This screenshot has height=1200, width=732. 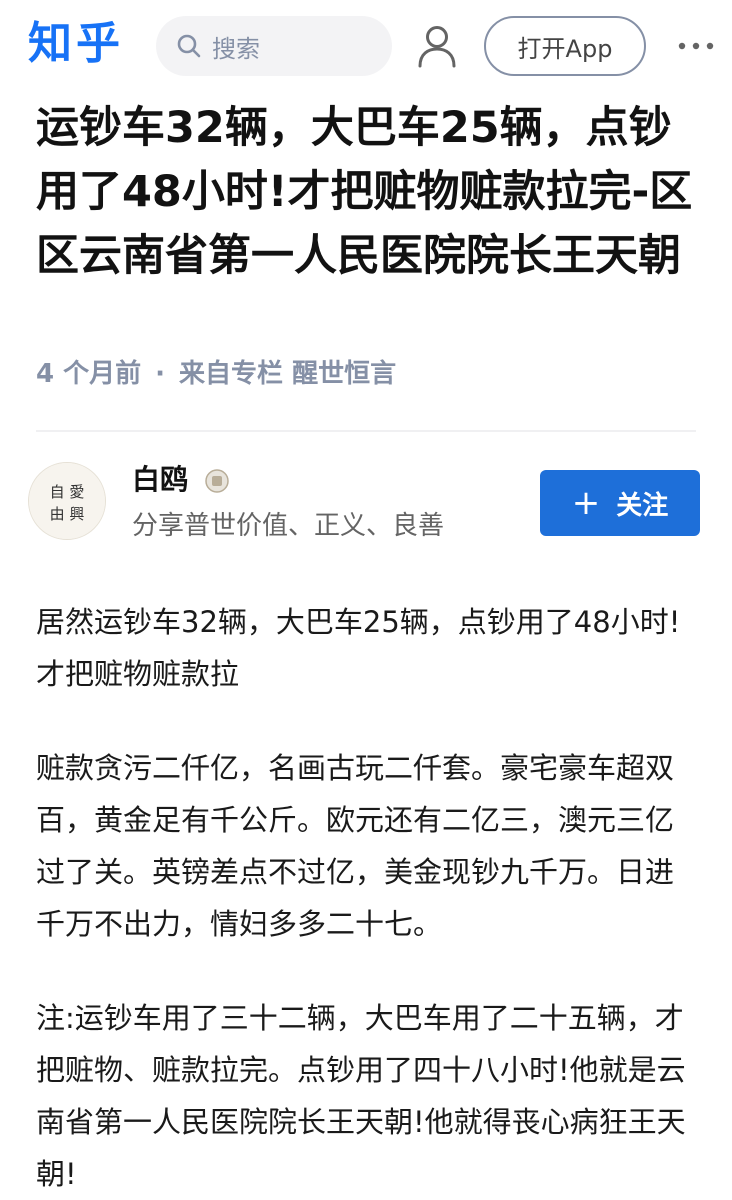 I want to click on author-name: 白鸥, so click(x=160, y=480).